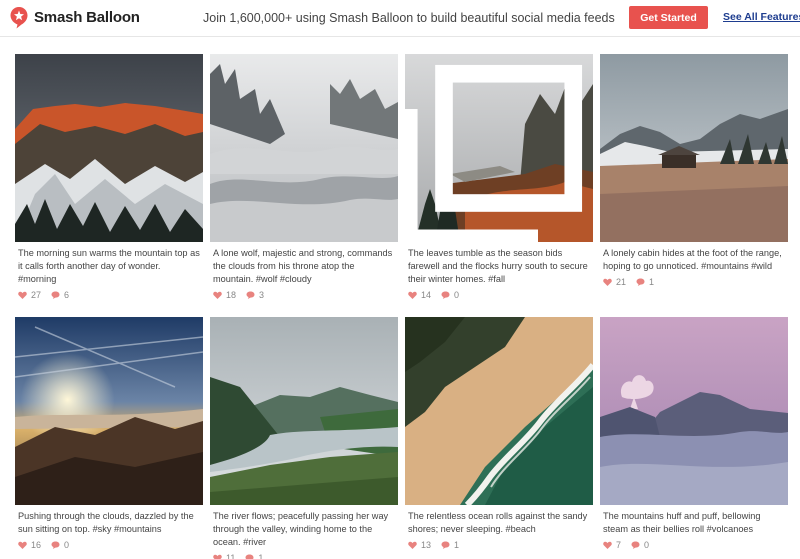 This screenshot has width=800, height=559. Describe the element at coordinates (304, 295) in the screenshot. I see `post-stats: 18 3` at that location.